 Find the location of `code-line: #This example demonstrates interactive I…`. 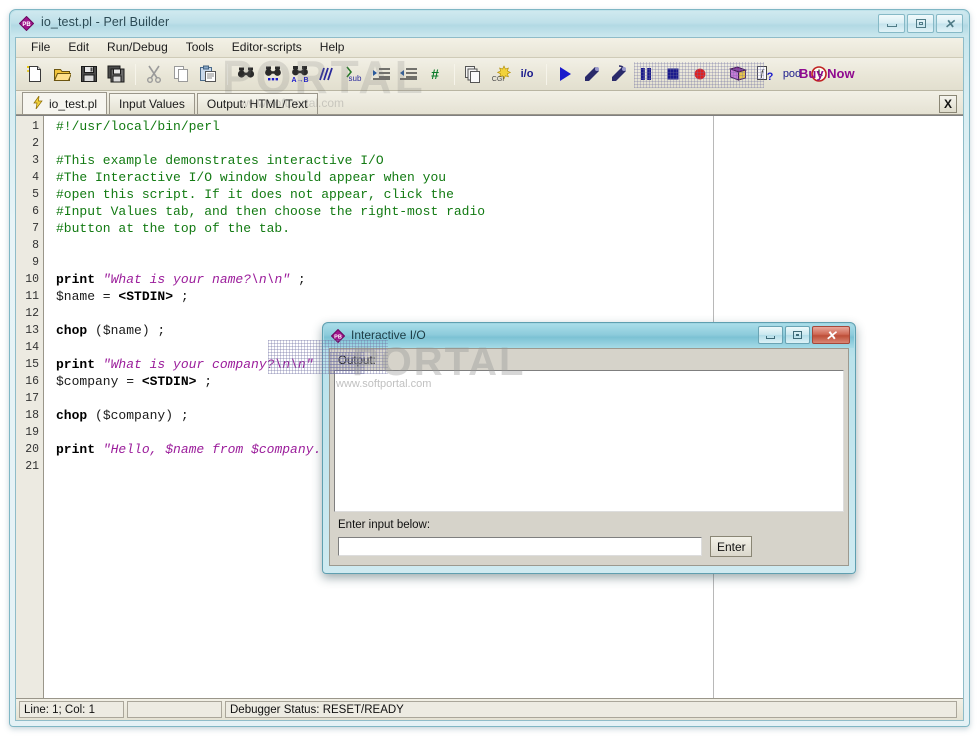

code-line: #This example demonstrates interactive I… is located at coordinates (509, 160).